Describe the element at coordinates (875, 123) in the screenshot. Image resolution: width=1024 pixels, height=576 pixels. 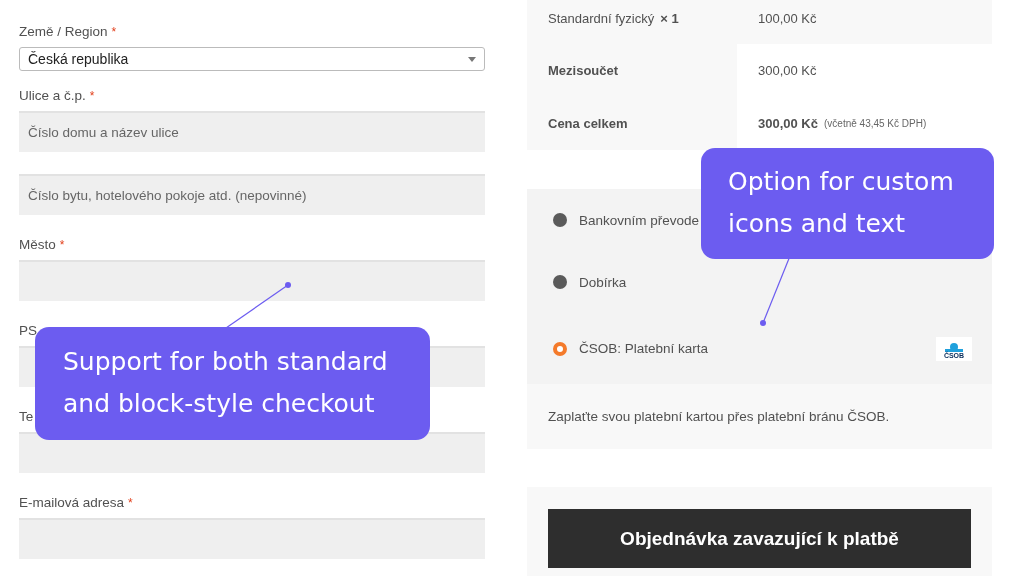
I see `tax-note: (včetně 43,45 Kč DPH)` at that location.